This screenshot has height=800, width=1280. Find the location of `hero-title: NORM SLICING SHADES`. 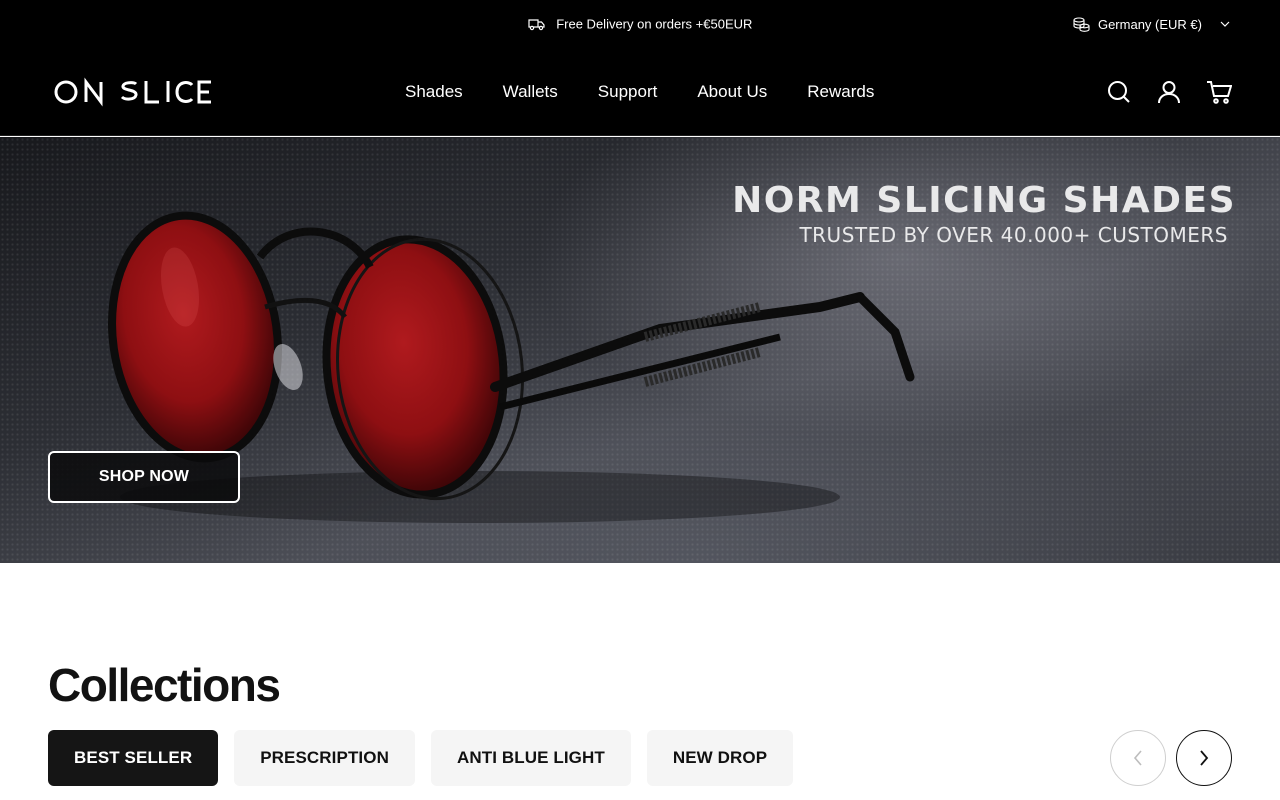

hero-title: NORM SLICING SHADES is located at coordinates (984, 200).